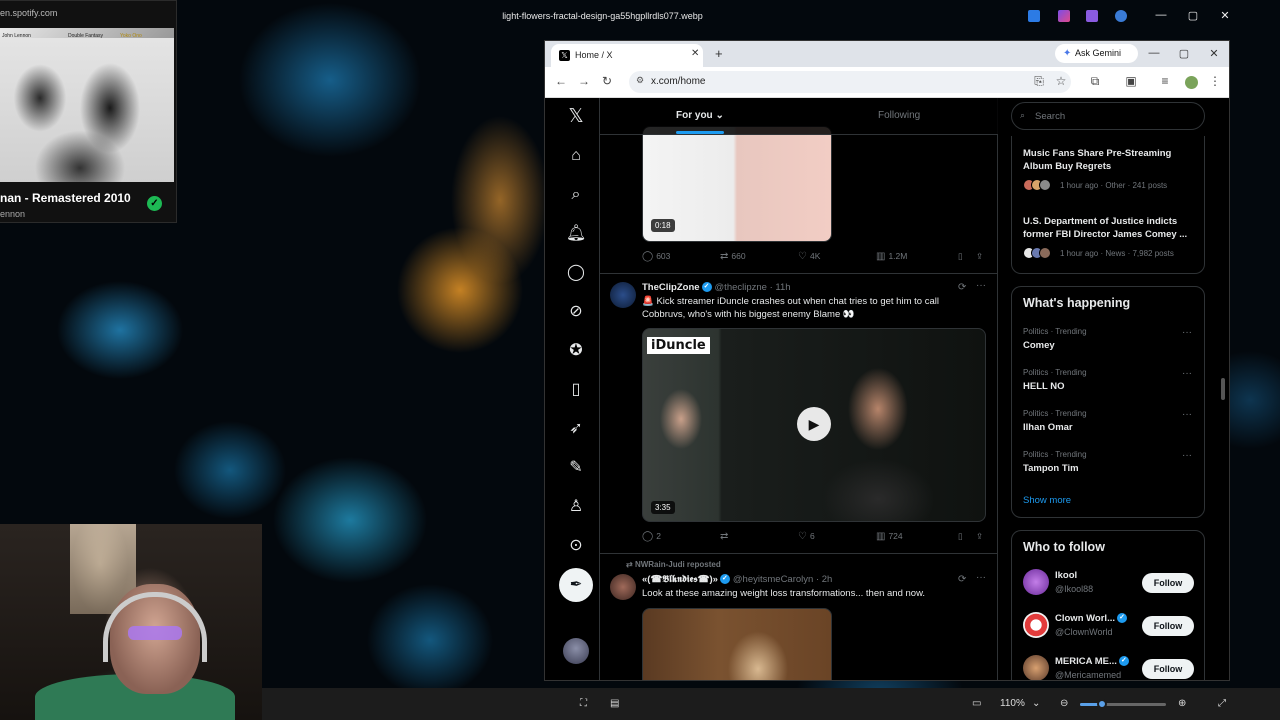 The width and height of the screenshot is (1280, 720). I want to click on tweet-author: «(☎𝕭𝖑𝖐𝖓𝖉𝖎𝖊𝖘☎)» ✓ @heyitsmeCarolyn · 2h, so click(737, 579).